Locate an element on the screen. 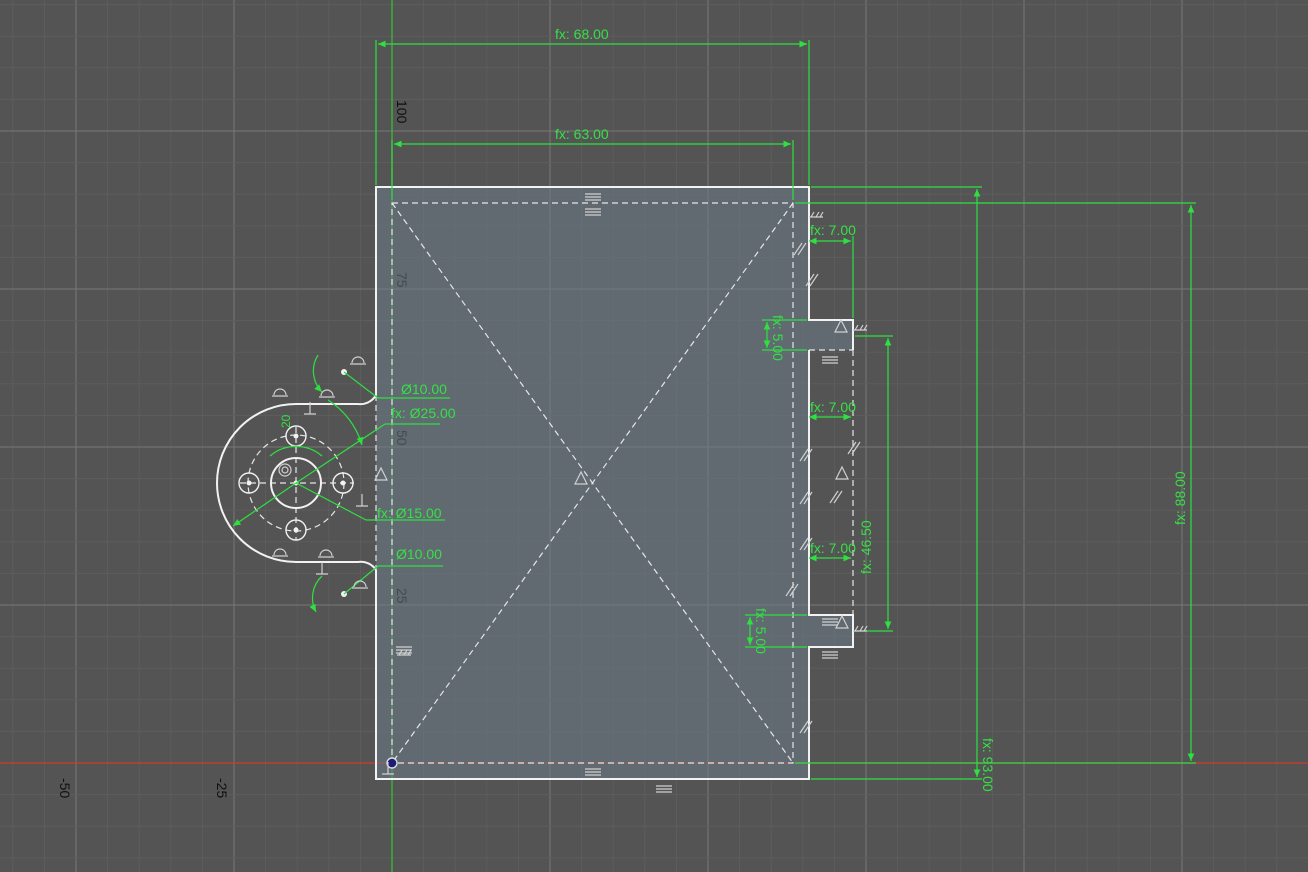 This screenshot has width=1308, height=872. axis-label-x-neg25: -25 is located at coordinates (222, 788).